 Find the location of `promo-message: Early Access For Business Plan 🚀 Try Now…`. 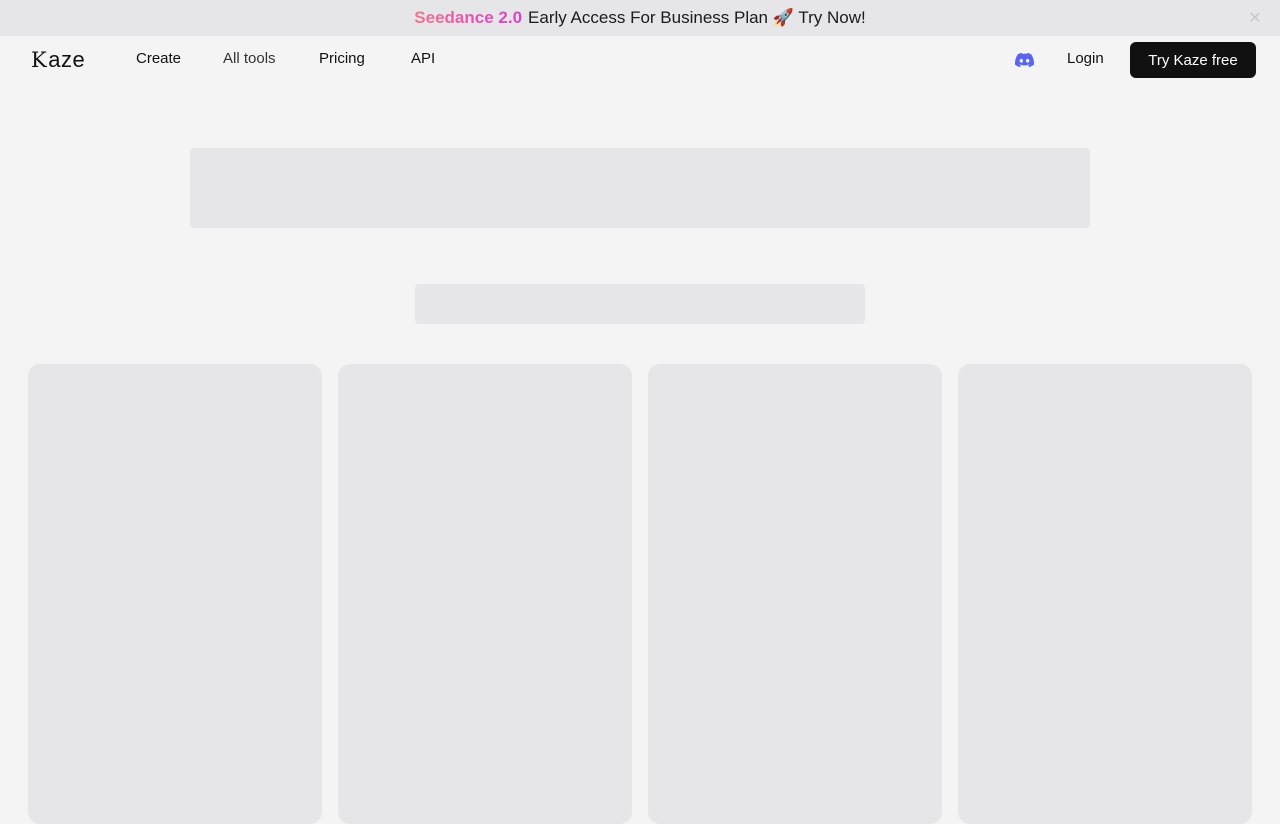

promo-message: Early Access For Business Plan 🚀 Try Now… is located at coordinates (697, 18).